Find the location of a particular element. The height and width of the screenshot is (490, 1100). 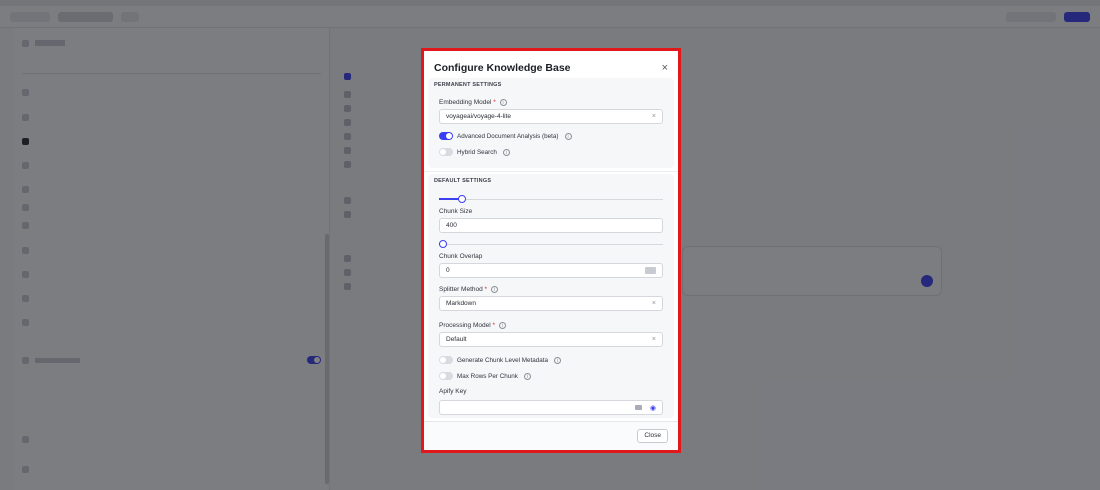

chunk-overlap-label: Chunk Overlap is located at coordinates (461, 256).